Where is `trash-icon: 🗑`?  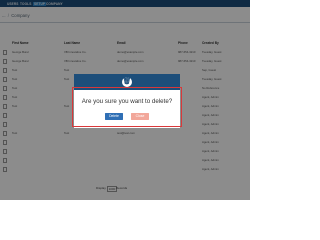
trash-icon: 🗑 is located at coordinates (127, 82).